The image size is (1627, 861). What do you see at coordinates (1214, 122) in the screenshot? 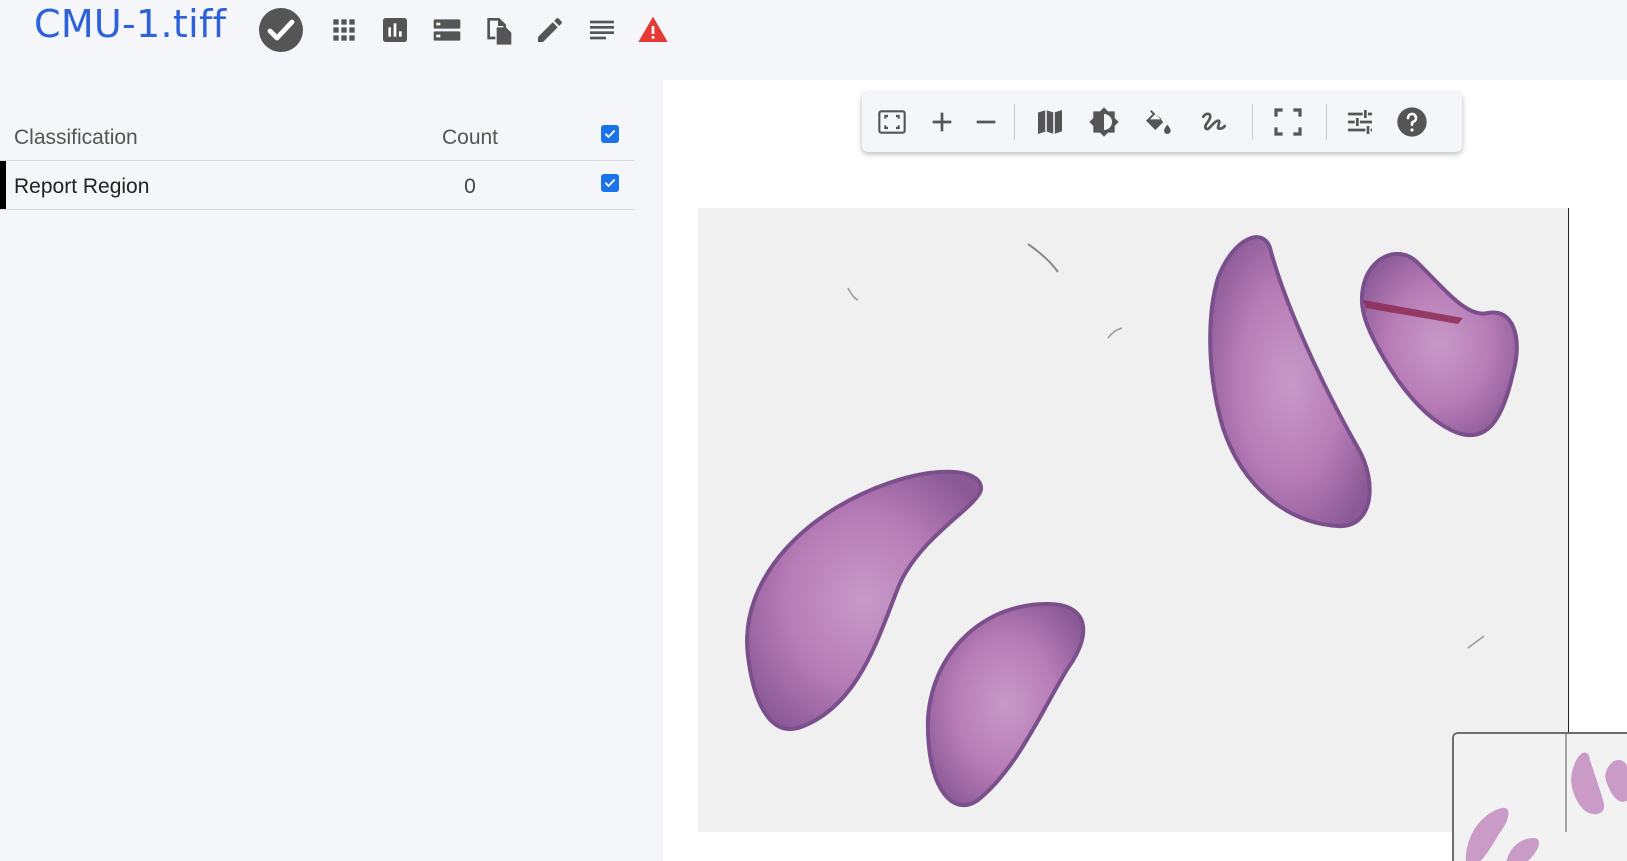
I see `draw-icon` at bounding box center [1214, 122].